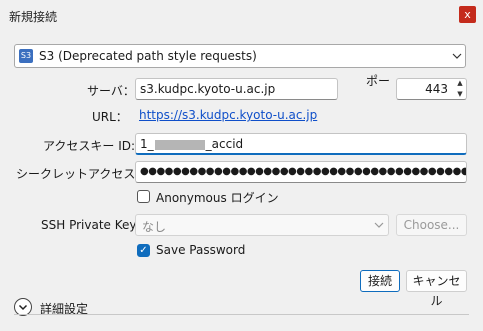  What do you see at coordinates (228, 115) in the screenshot?
I see `url-link: https://s3.kudpc.kyoto-u.ac.jp` at bounding box center [228, 115].